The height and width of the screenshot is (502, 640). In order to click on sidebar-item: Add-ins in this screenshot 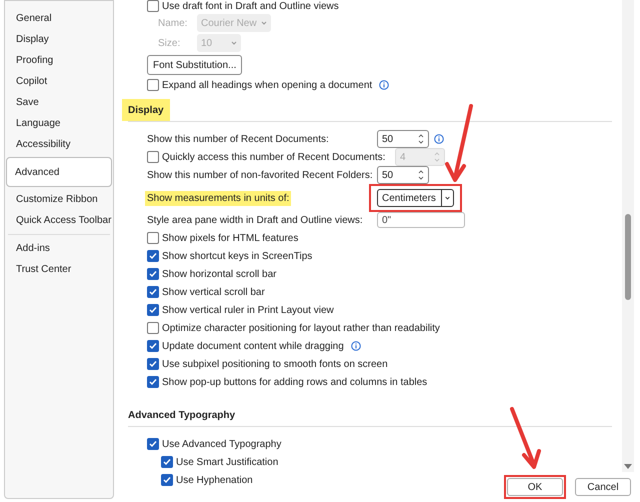, I will do `click(59, 248)`.